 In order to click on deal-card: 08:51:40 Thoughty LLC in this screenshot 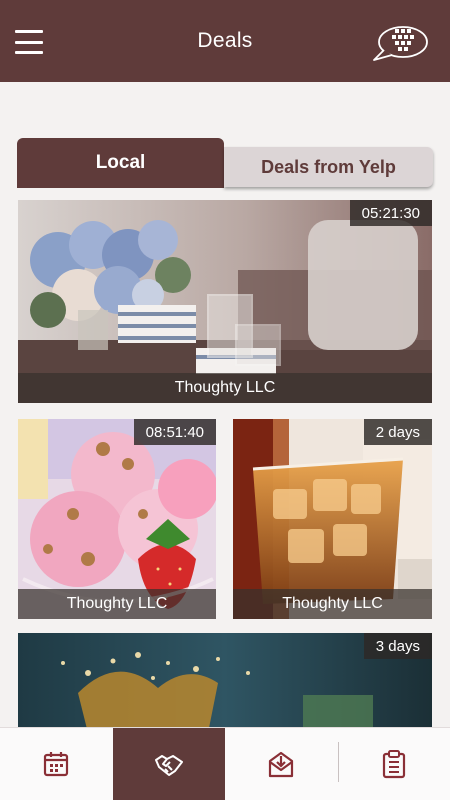, I will do `click(117, 519)`.